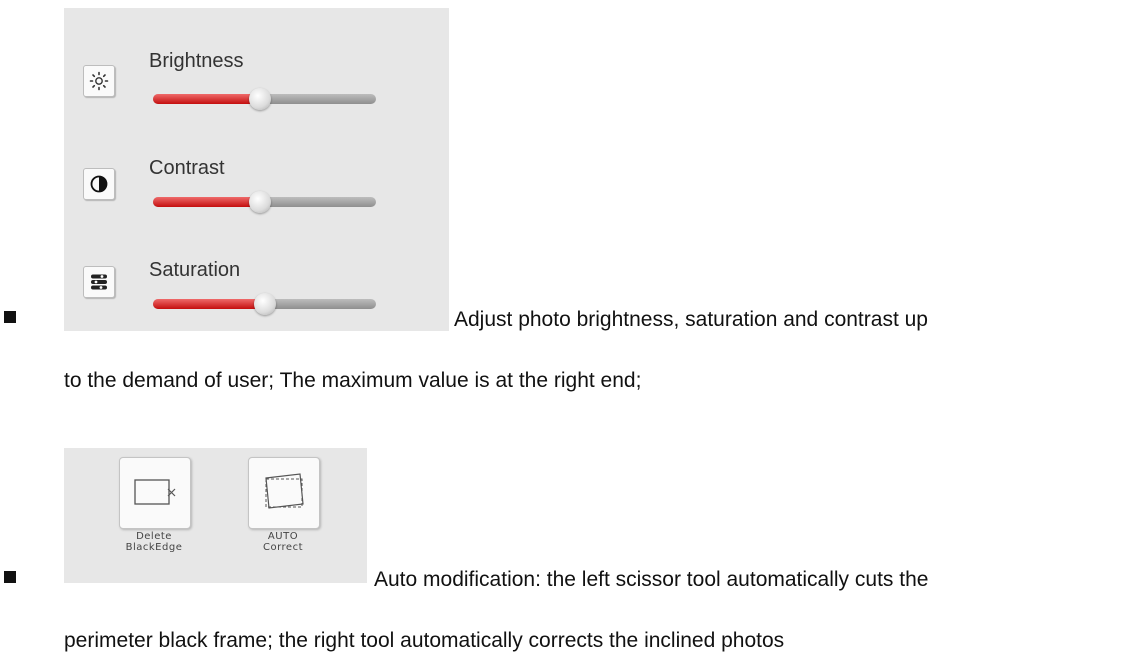  I want to click on brightness-button, so click(99, 81).